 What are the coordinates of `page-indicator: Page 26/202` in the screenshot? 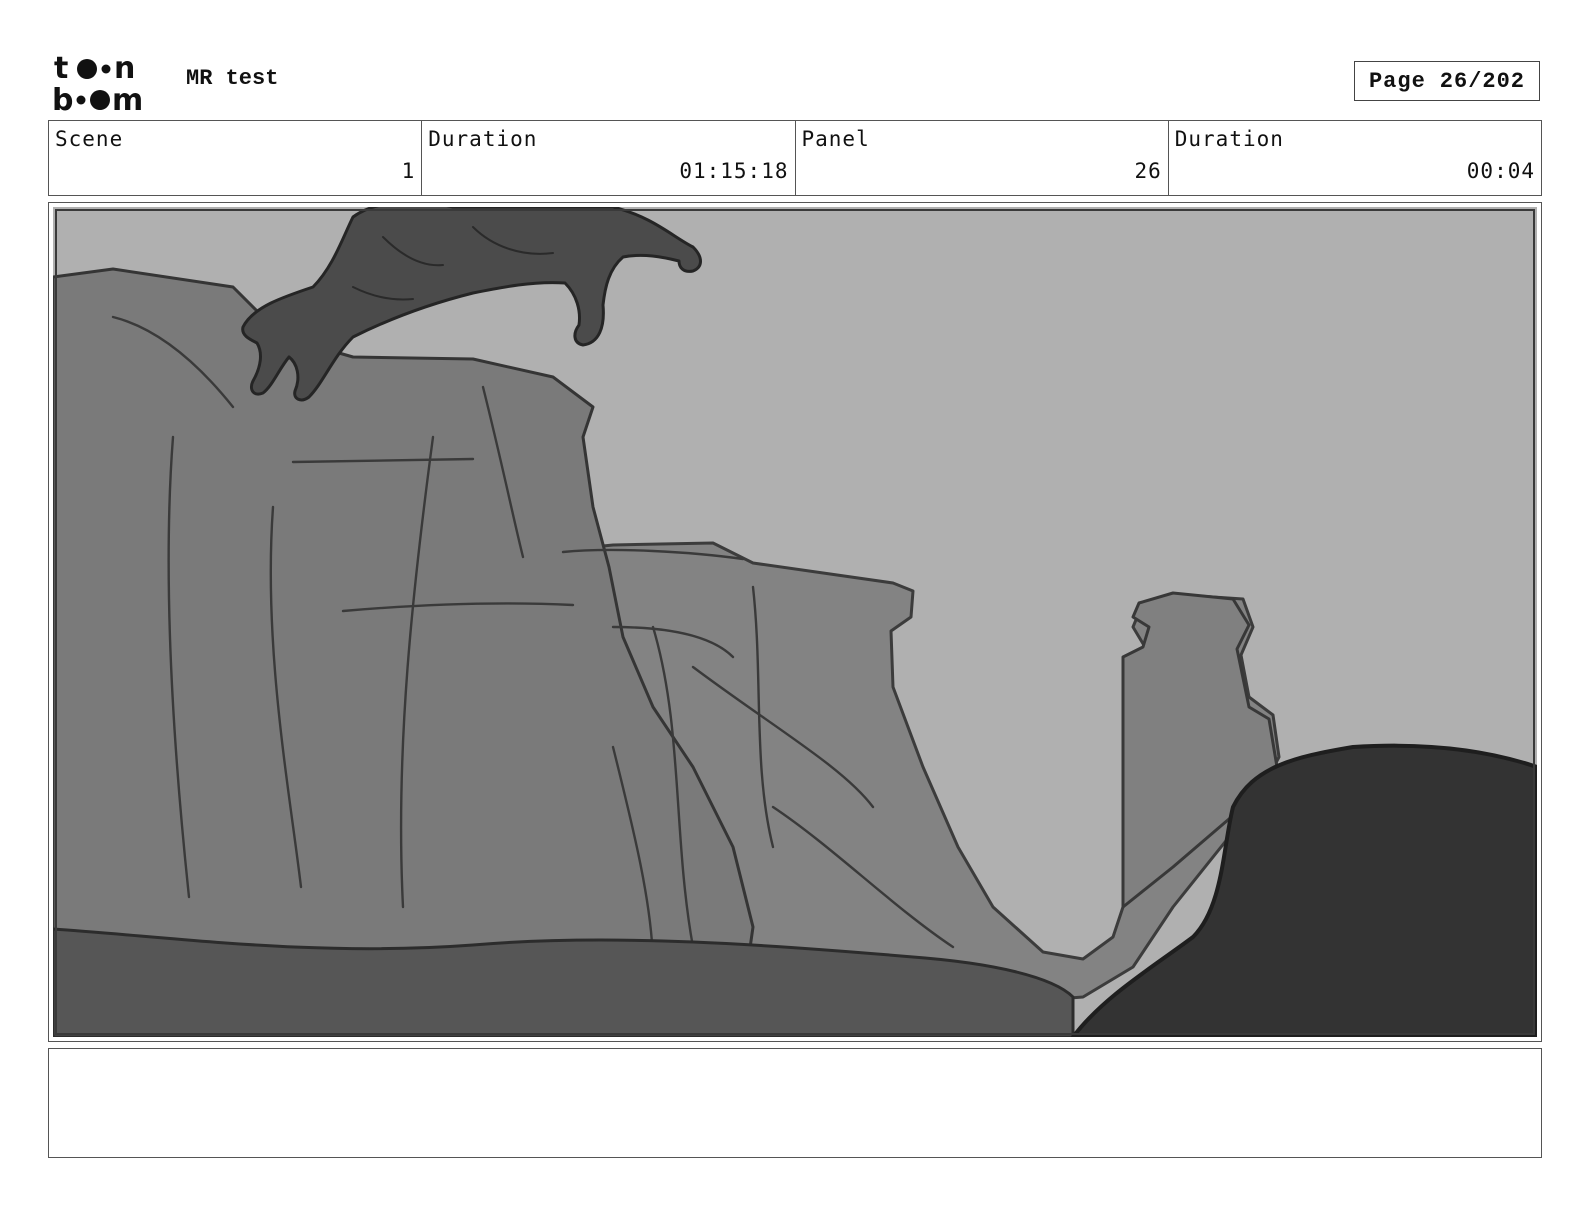 It's located at (1447, 81).